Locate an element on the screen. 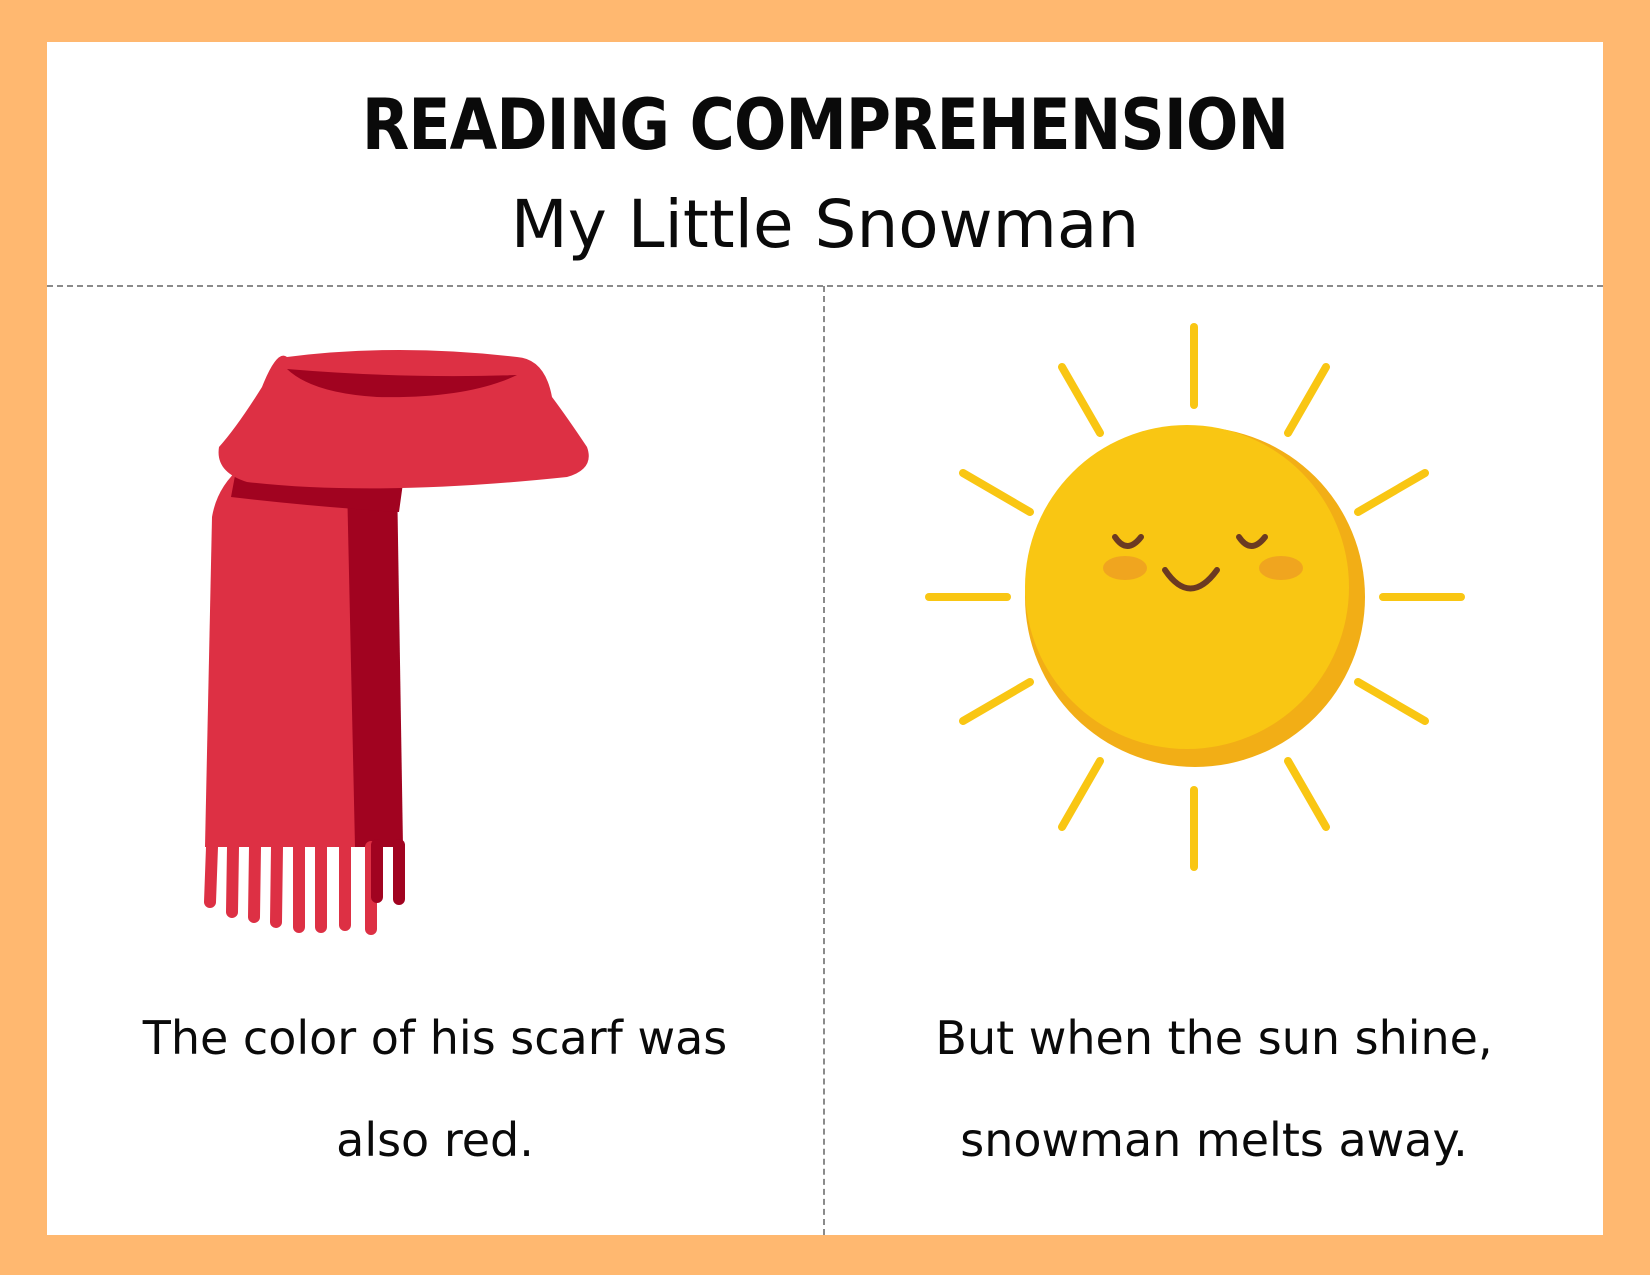  worksheet-title: READING COMPREHENSION is located at coordinates (825, 125).